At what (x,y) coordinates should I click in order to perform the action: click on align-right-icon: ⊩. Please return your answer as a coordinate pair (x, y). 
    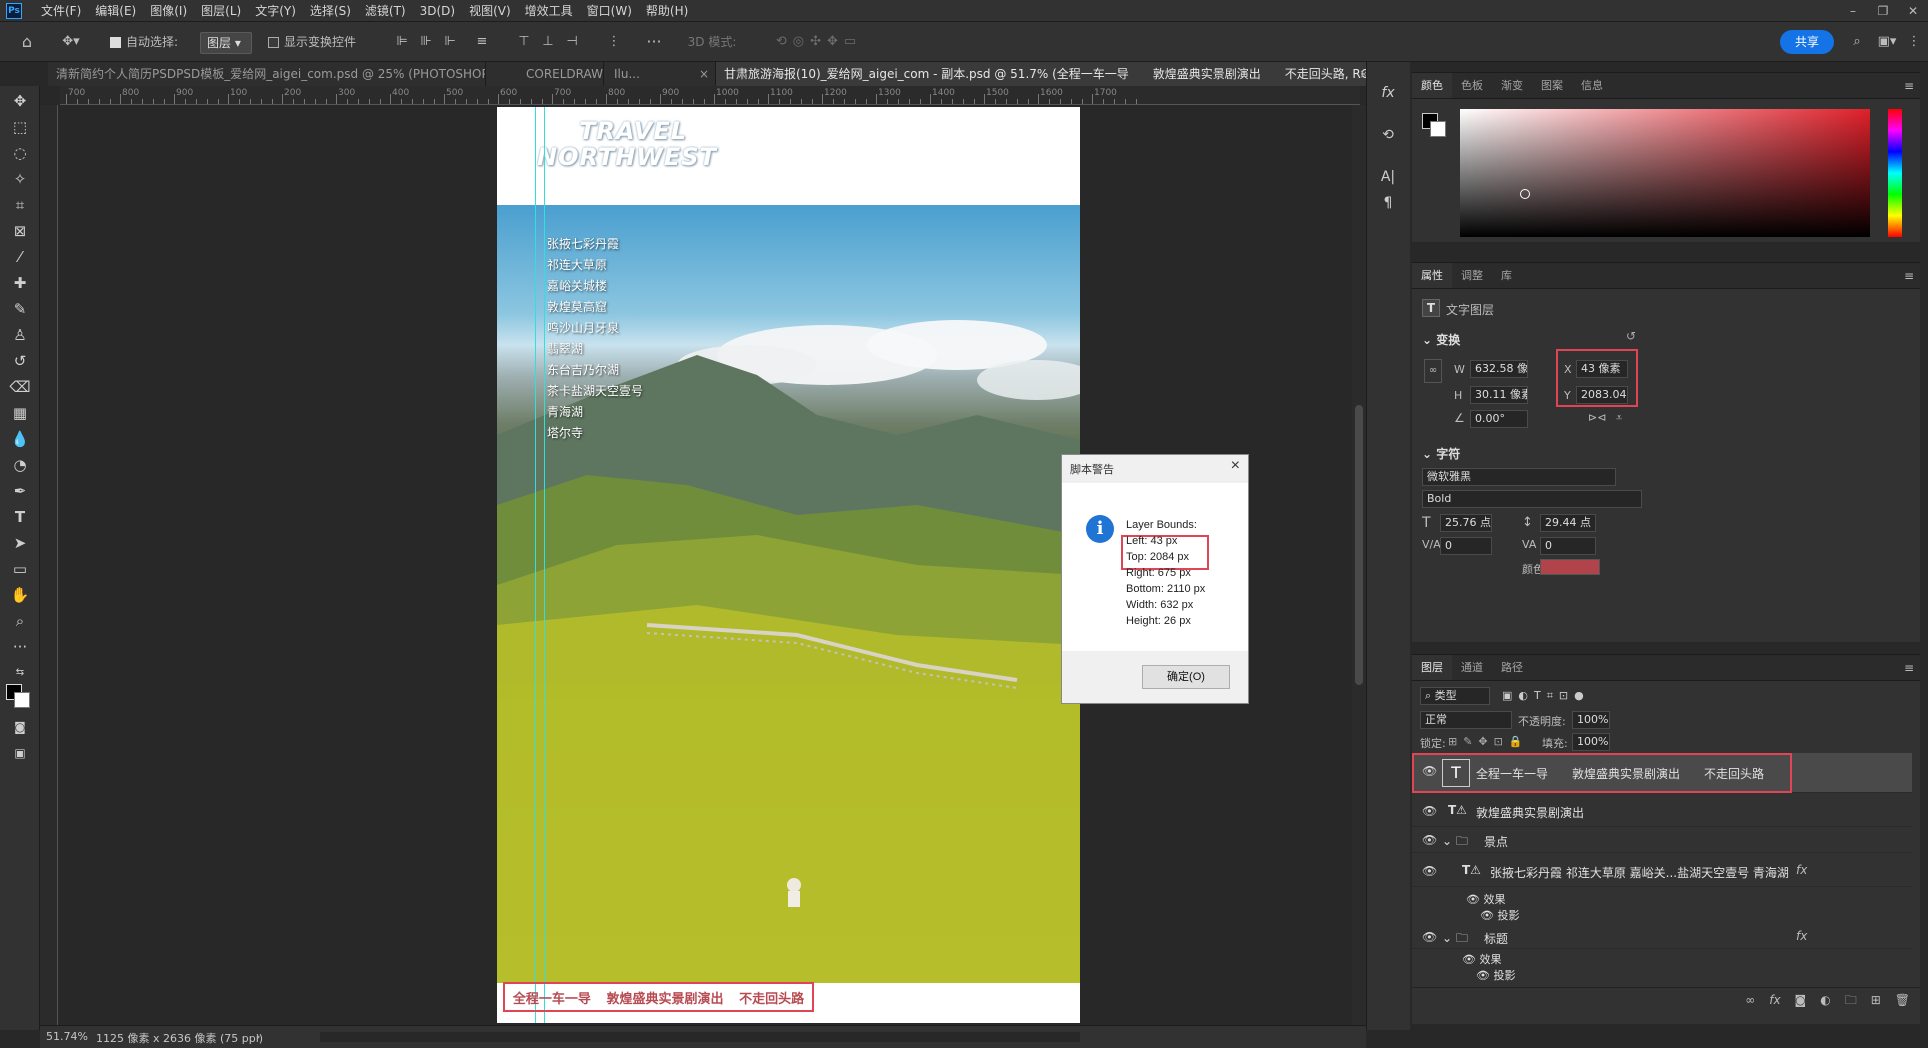
    Looking at the image, I should click on (450, 42).